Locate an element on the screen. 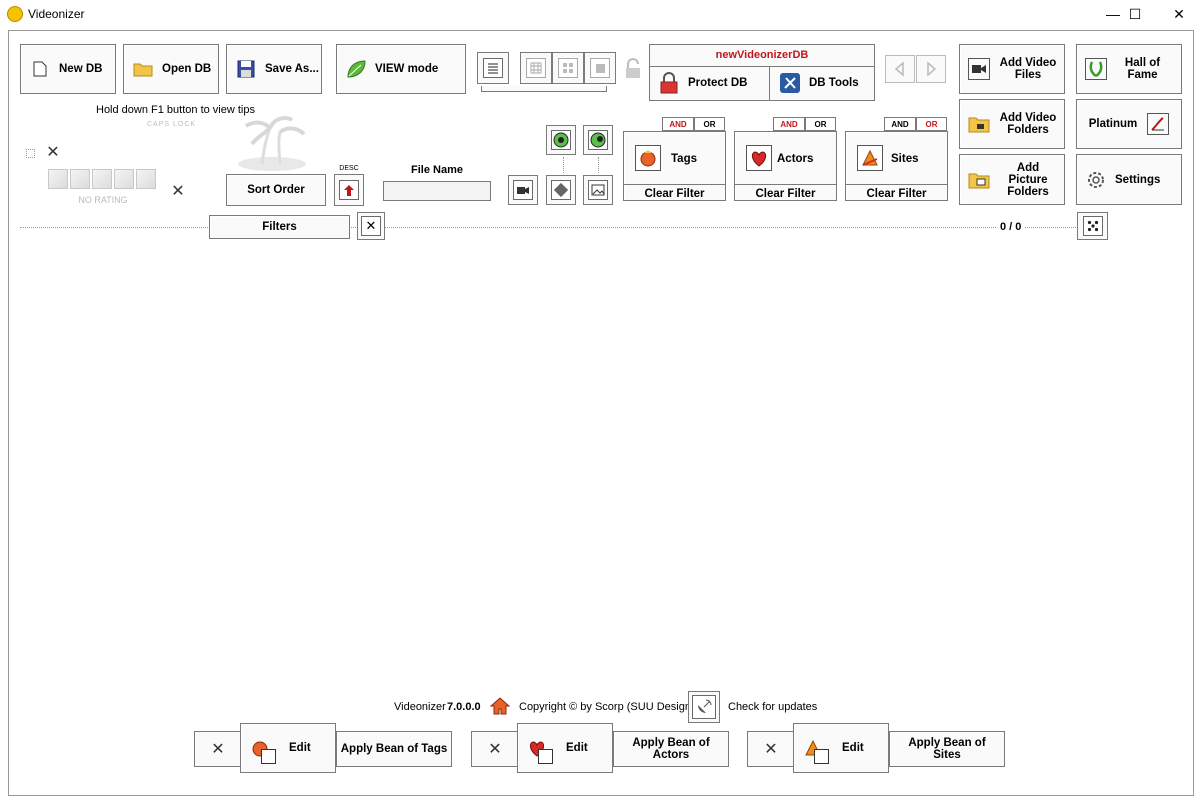 The image size is (1202, 800). file-name-label: File Name is located at coordinates (437, 170).